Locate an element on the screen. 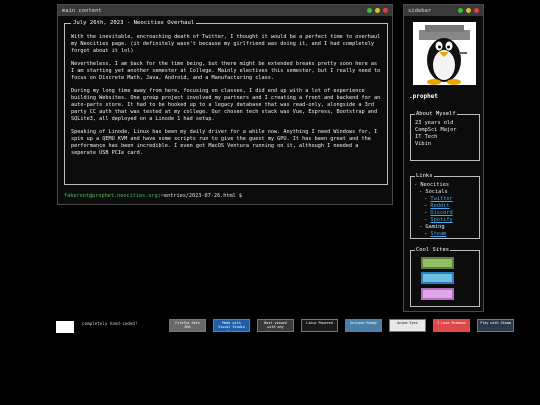 This screenshot has width=540, height=405. sidebar-titlebar: sidebar is located at coordinates (443, 10).